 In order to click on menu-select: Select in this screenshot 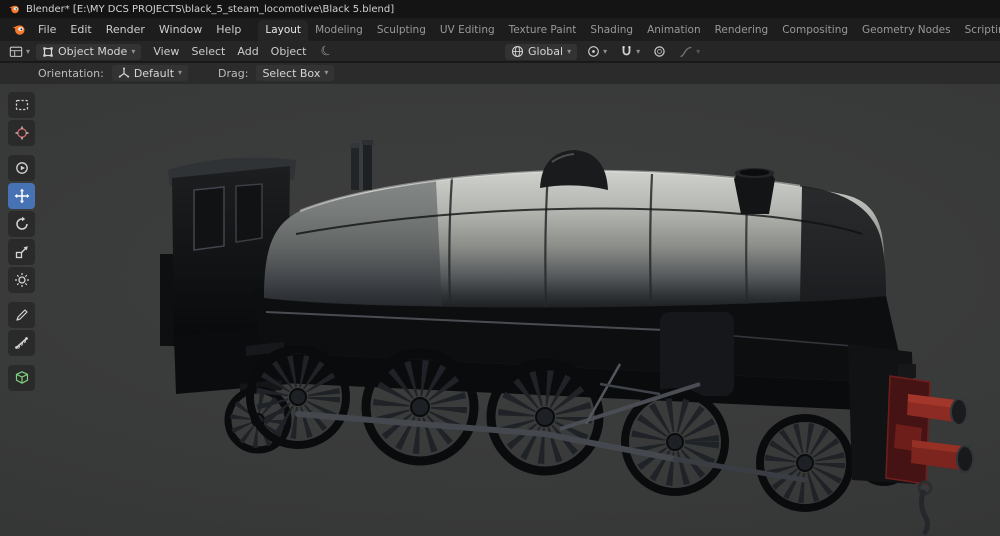, I will do `click(208, 51)`.